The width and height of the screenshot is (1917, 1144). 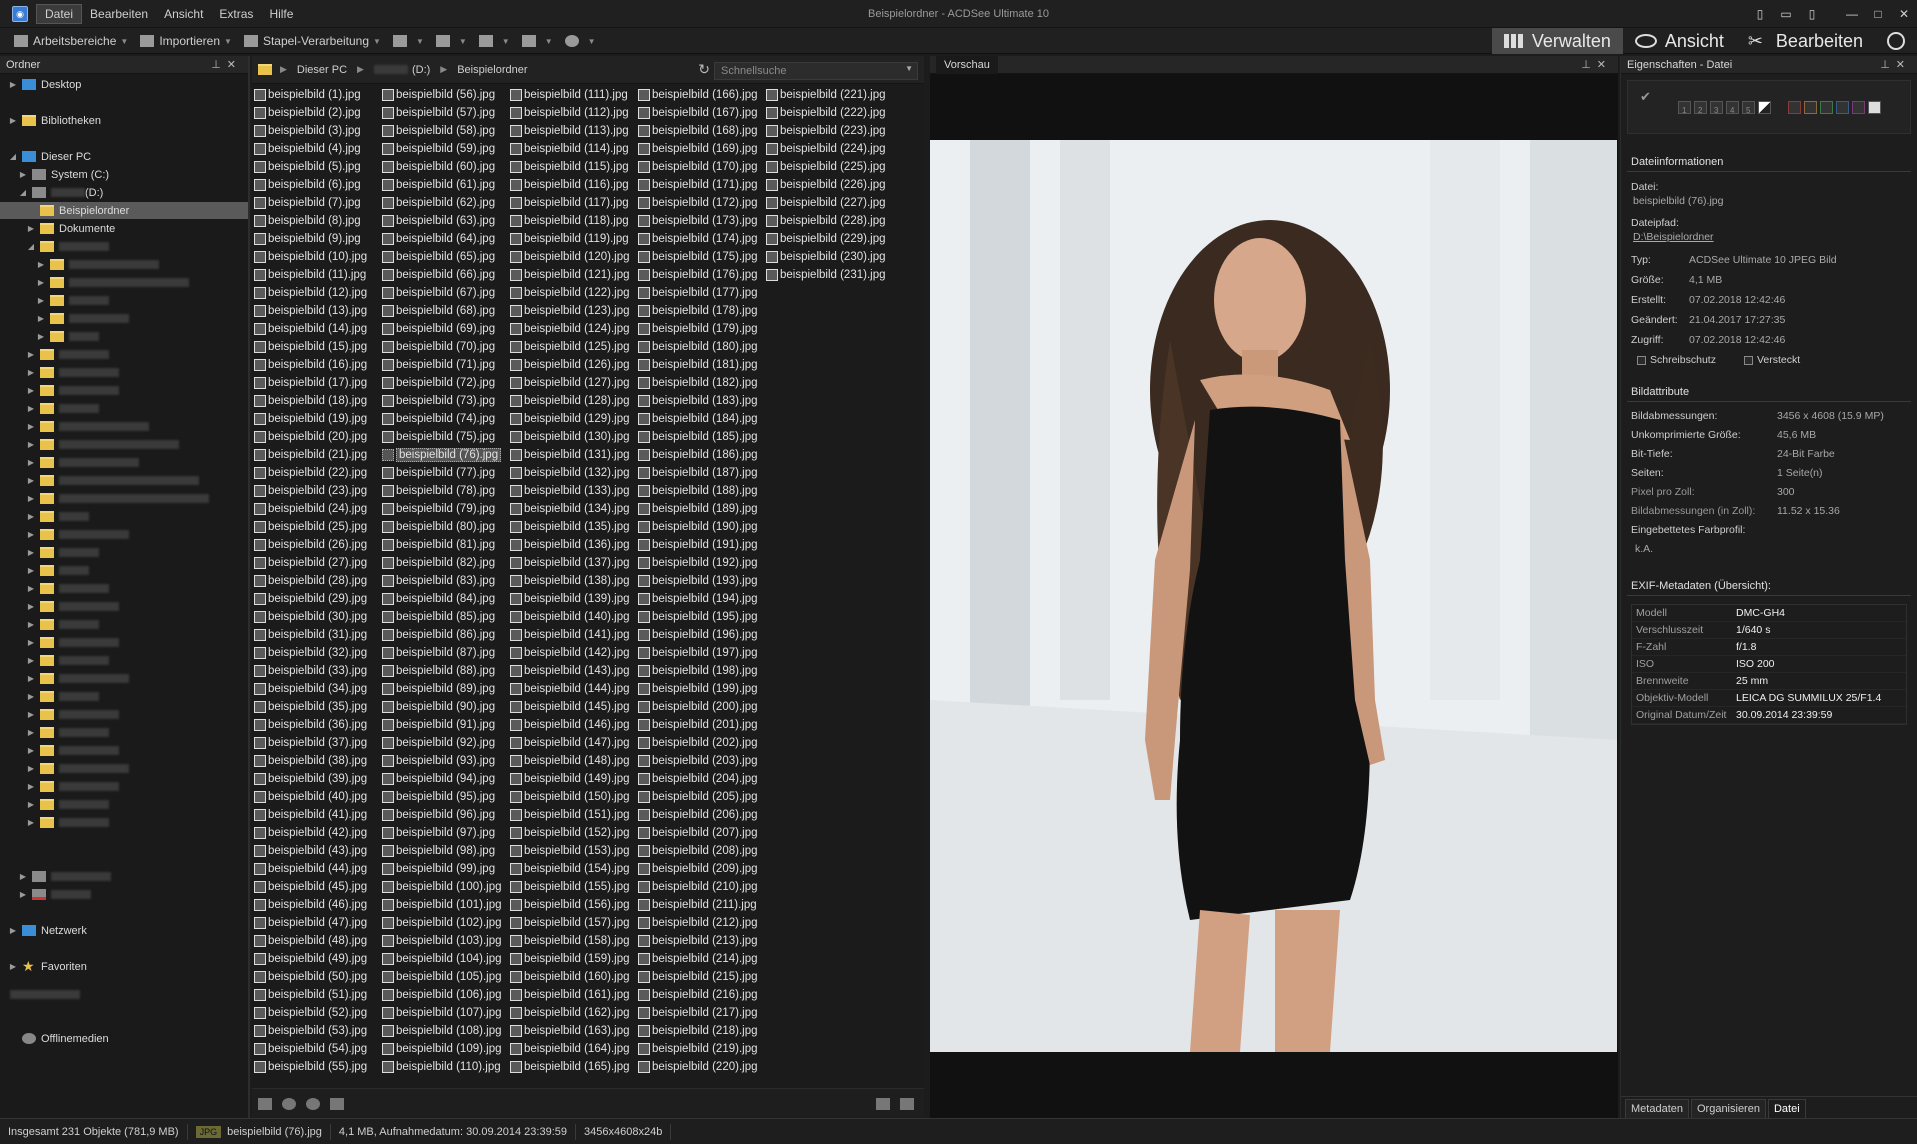 What do you see at coordinates (318, 977) in the screenshot?
I see `file-item: beispielbild (50).jpg` at bounding box center [318, 977].